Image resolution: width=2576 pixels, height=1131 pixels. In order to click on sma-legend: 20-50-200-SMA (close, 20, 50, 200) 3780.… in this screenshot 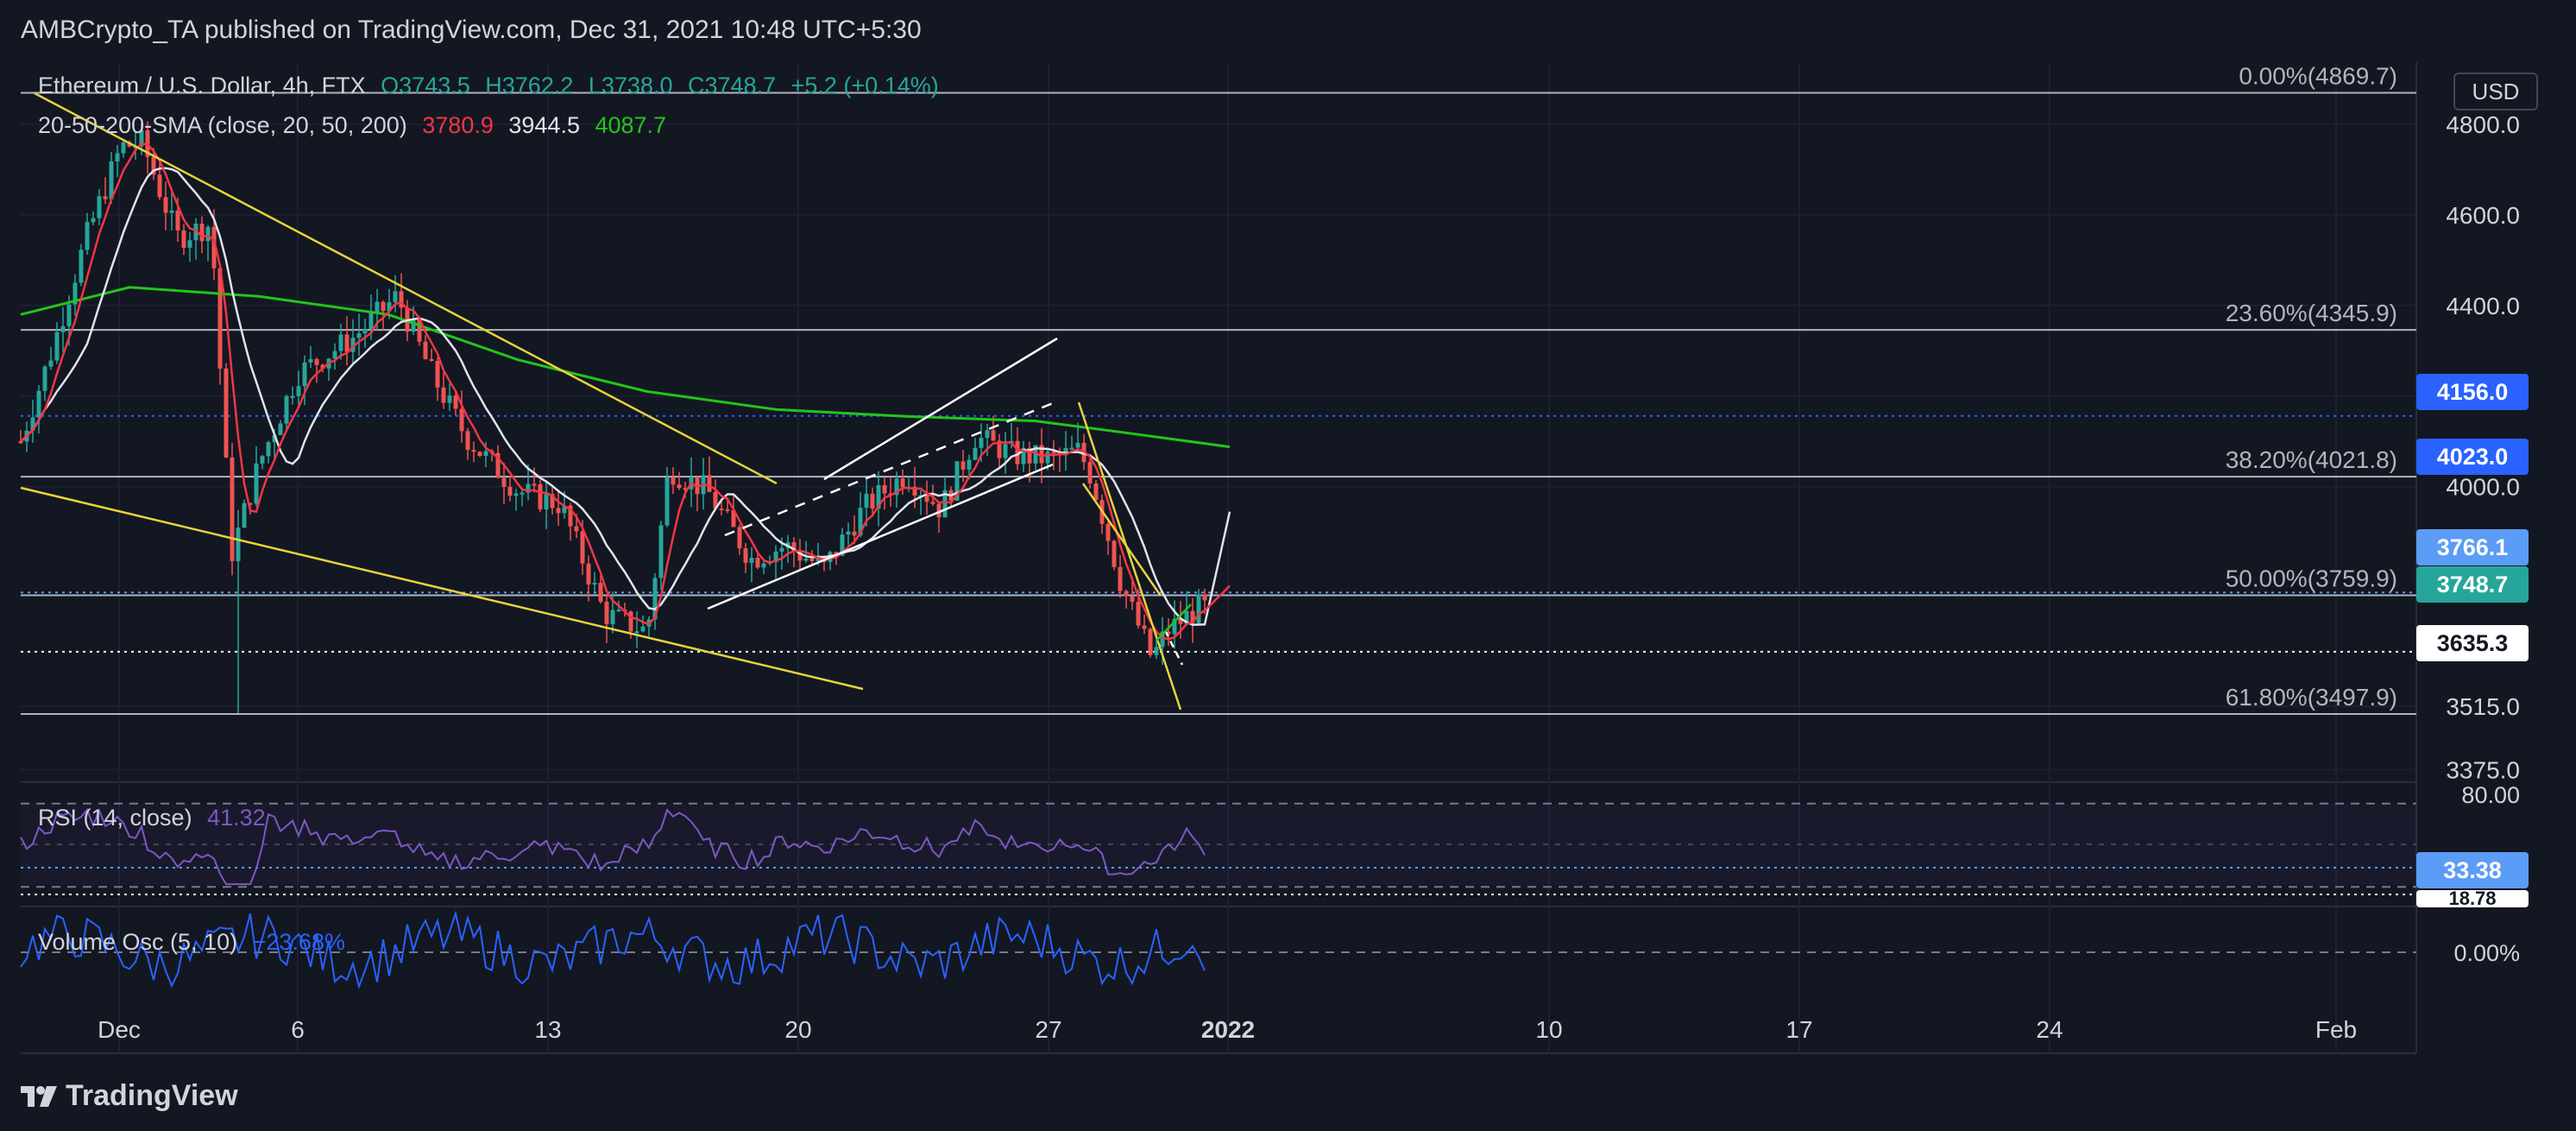, I will do `click(356, 126)`.